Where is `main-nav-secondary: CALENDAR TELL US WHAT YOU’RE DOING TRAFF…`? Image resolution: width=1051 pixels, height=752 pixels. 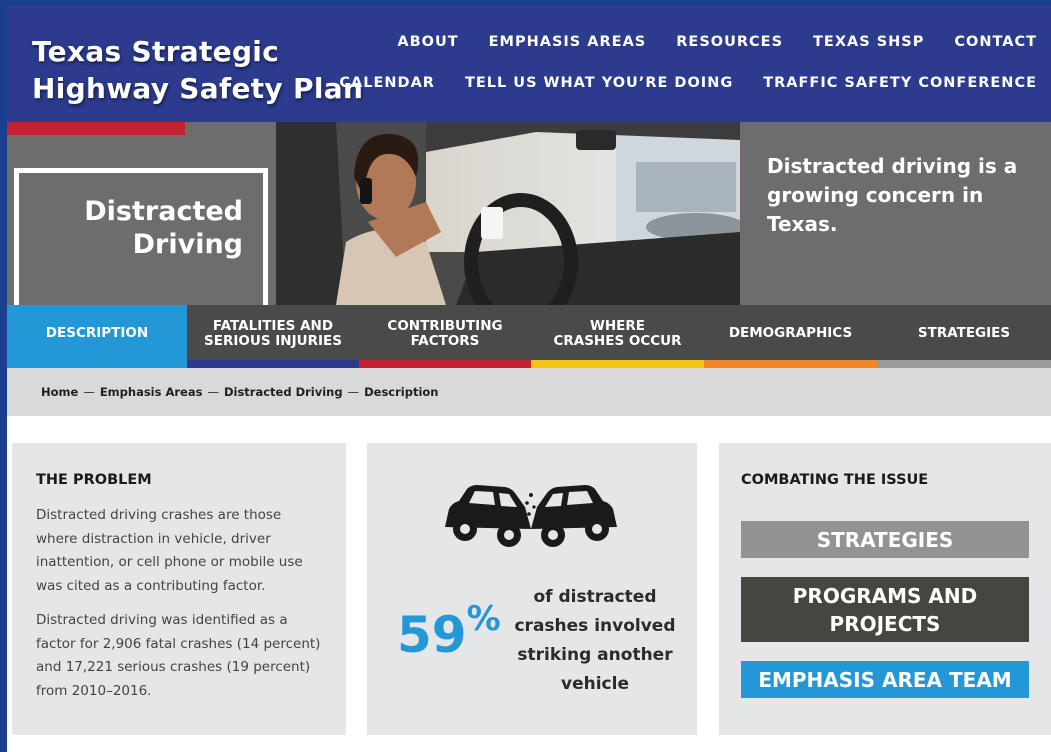 main-nav-secondary: CALENDAR TELL US WHAT YOU’RE DOING TRAFF… is located at coordinates (688, 83).